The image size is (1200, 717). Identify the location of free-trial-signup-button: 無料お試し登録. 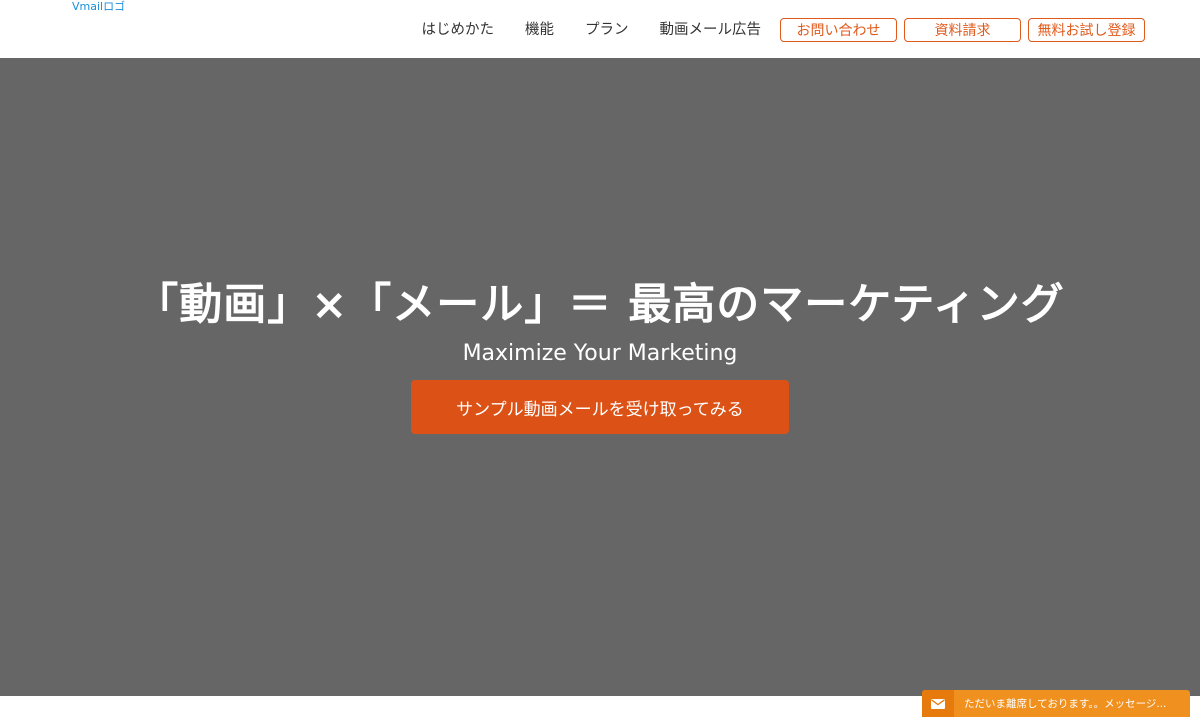
(1086, 30).